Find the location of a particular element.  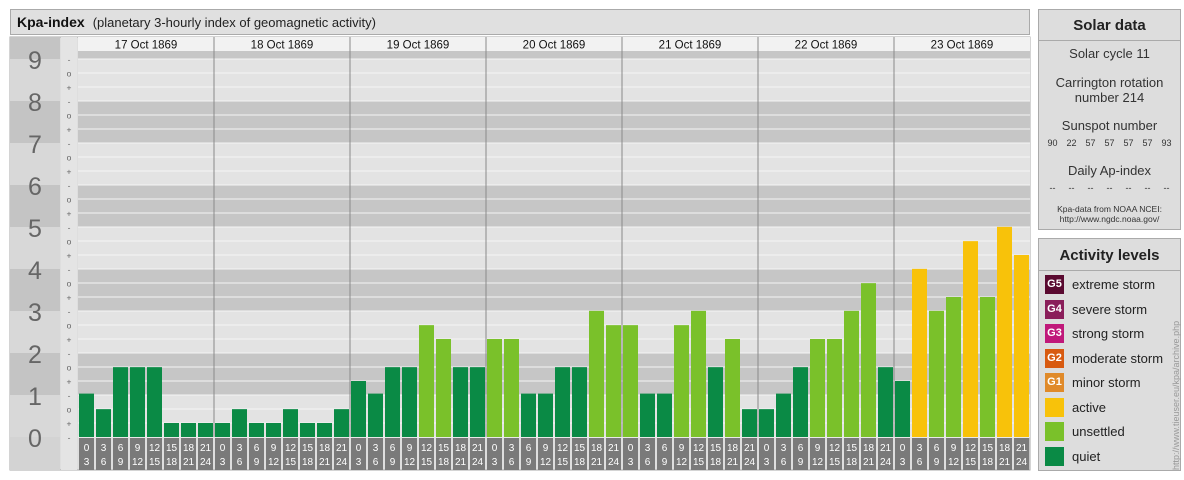

ap-values: -- -- -- -- -- -- -- is located at coordinates (1109, 188).